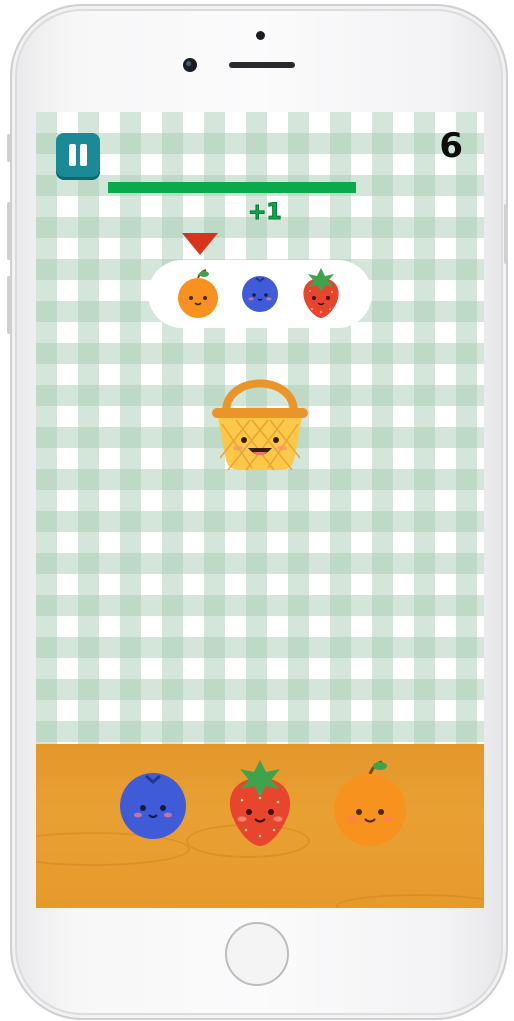 This screenshot has width=514, height=1021. I want to click on front-camera-icon, so click(190, 65).